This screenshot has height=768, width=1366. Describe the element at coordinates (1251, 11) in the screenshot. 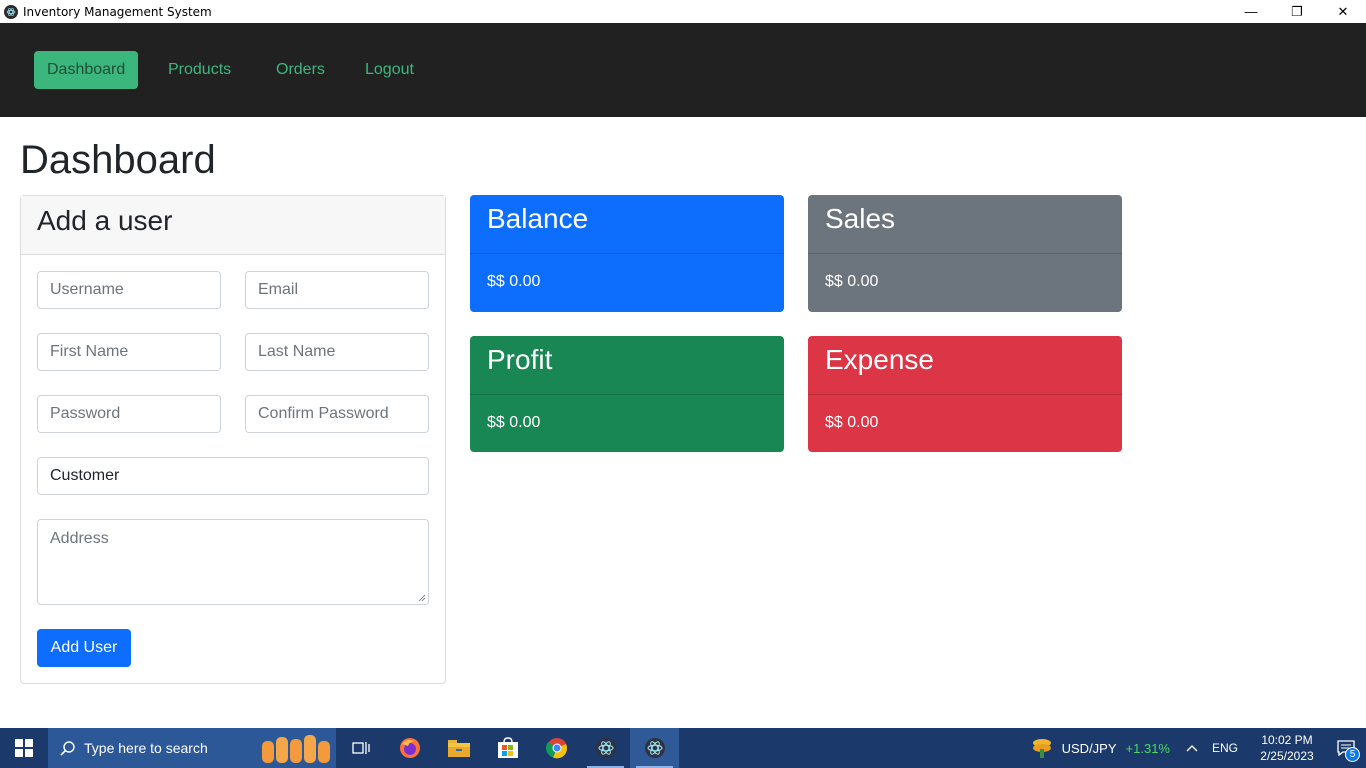

I see `minimize-button: —` at that location.